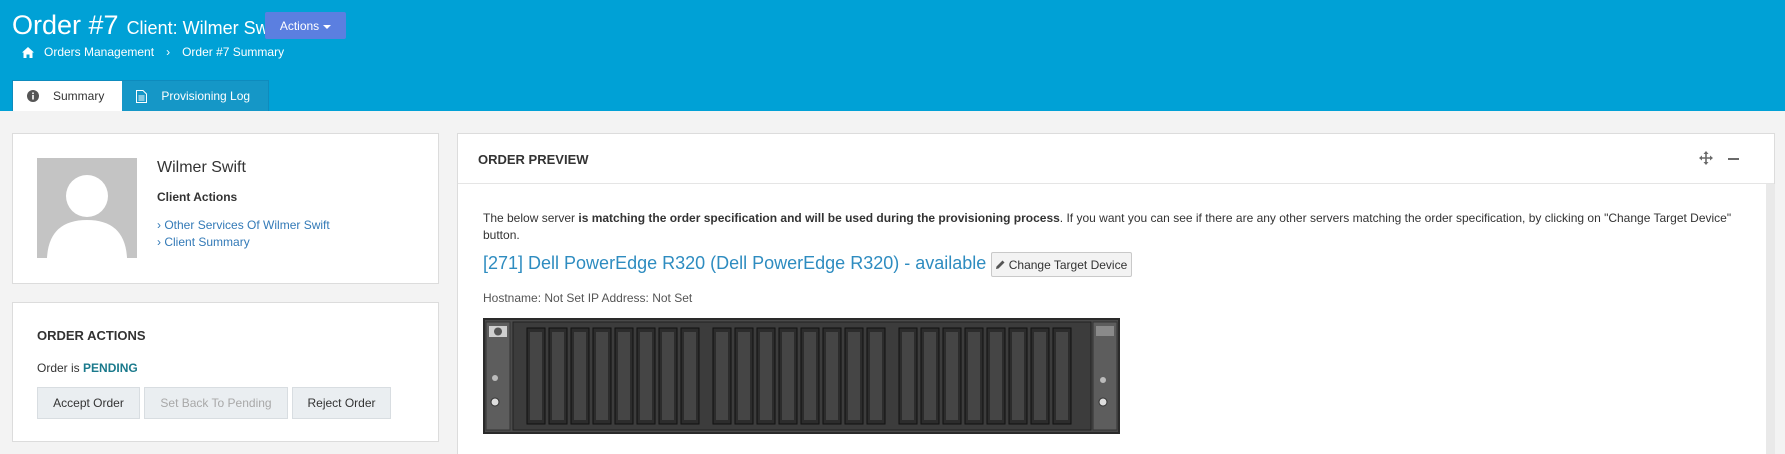 The height and width of the screenshot is (454, 1785). Describe the element at coordinates (91, 335) in the screenshot. I see `order-actions-heading: ORDER ACTIONS` at that location.